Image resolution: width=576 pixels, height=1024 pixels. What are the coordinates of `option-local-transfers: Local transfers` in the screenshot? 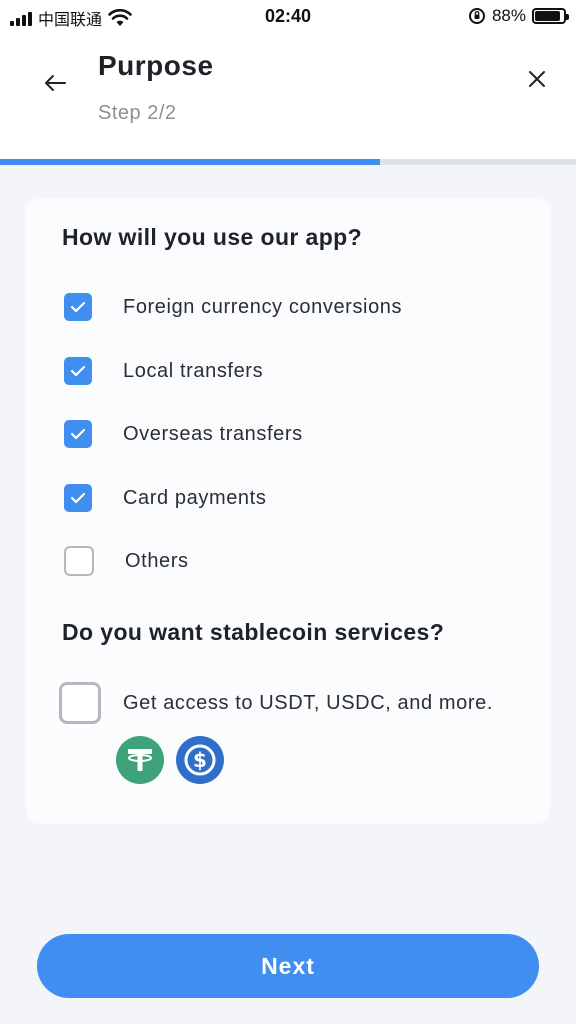 It's located at (163, 371).